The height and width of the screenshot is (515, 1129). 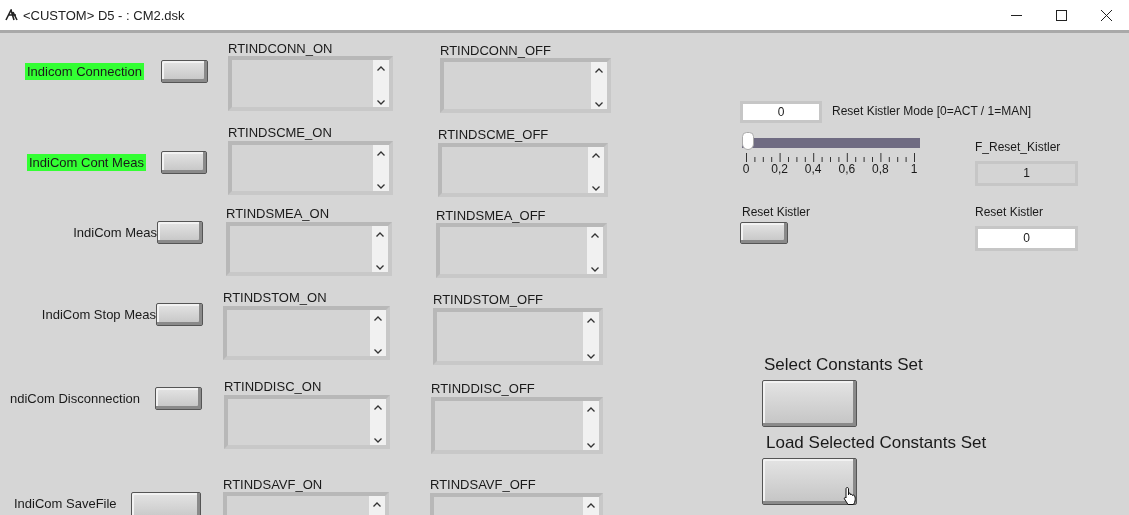 What do you see at coordinates (280, 48) in the screenshot?
I see `indicator-label: RTINDCONN_ON` at bounding box center [280, 48].